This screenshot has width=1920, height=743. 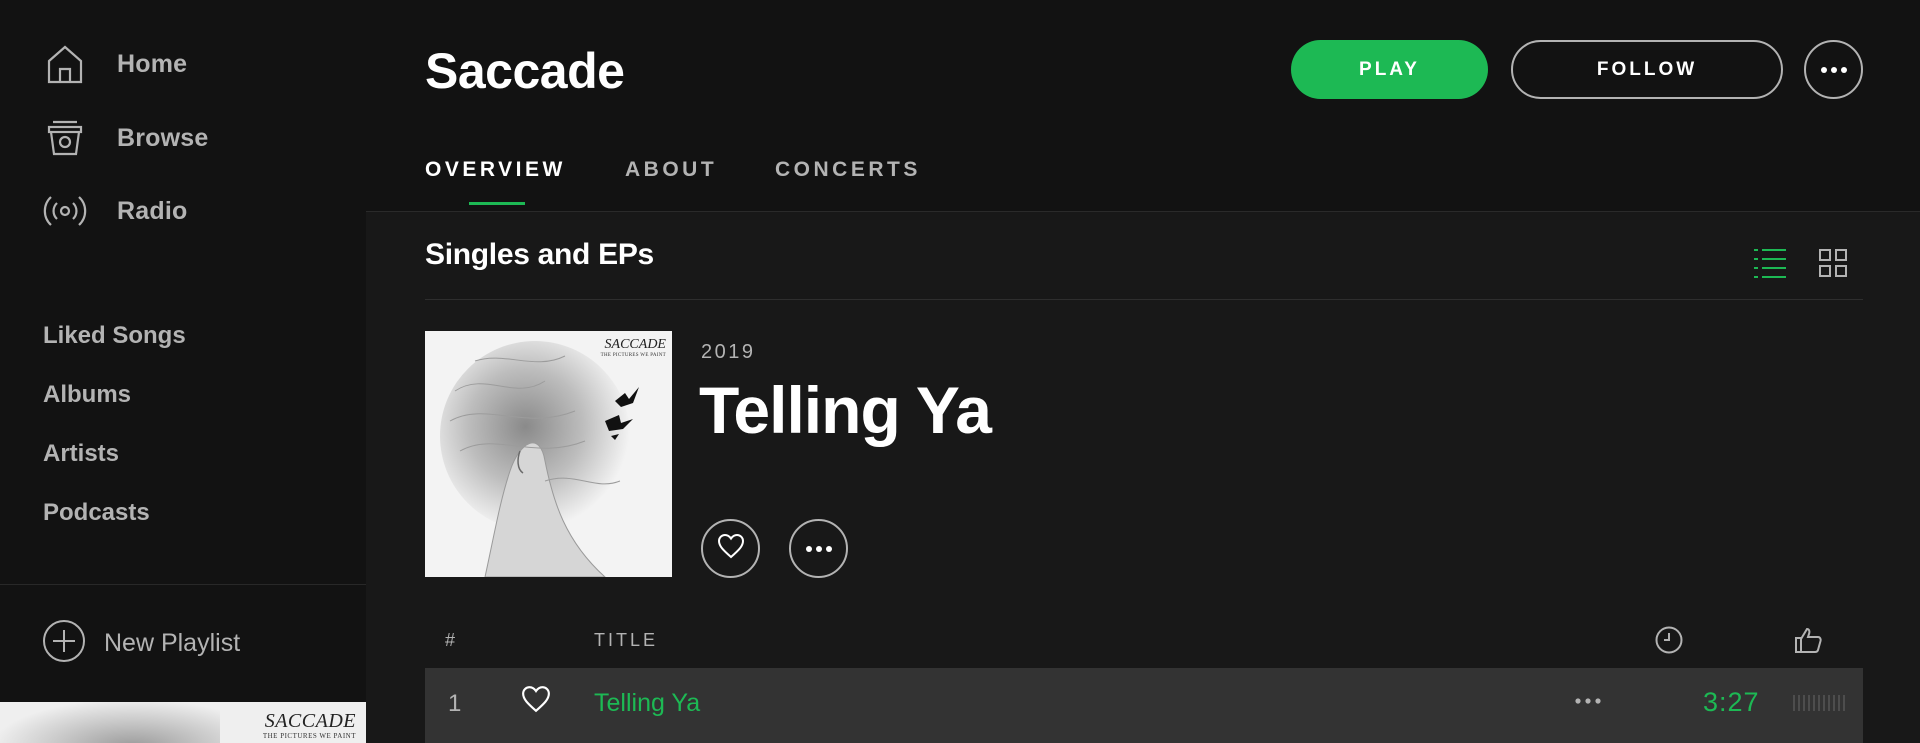 What do you see at coordinates (1389, 69) in the screenshot?
I see `play-button: PLAY` at bounding box center [1389, 69].